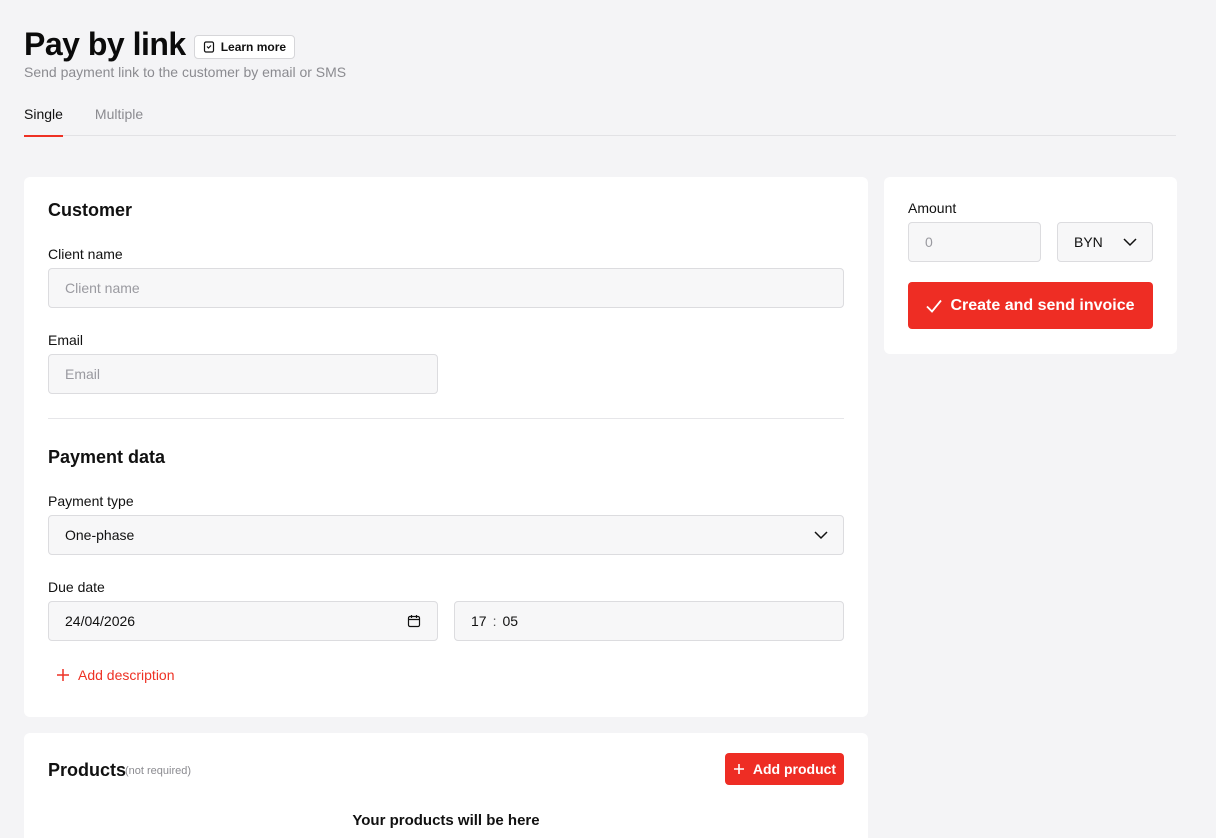  What do you see at coordinates (158, 771) in the screenshot?
I see `products-note: (not required)` at bounding box center [158, 771].